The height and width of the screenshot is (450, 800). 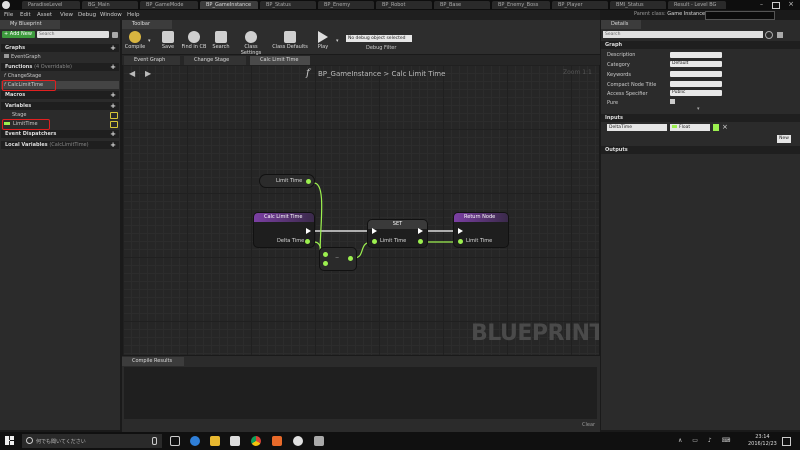 What do you see at coordinates (60, 67) in the screenshot?
I see `functions-section: Functions (4 Overridable) +` at bounding box center [60, 67].